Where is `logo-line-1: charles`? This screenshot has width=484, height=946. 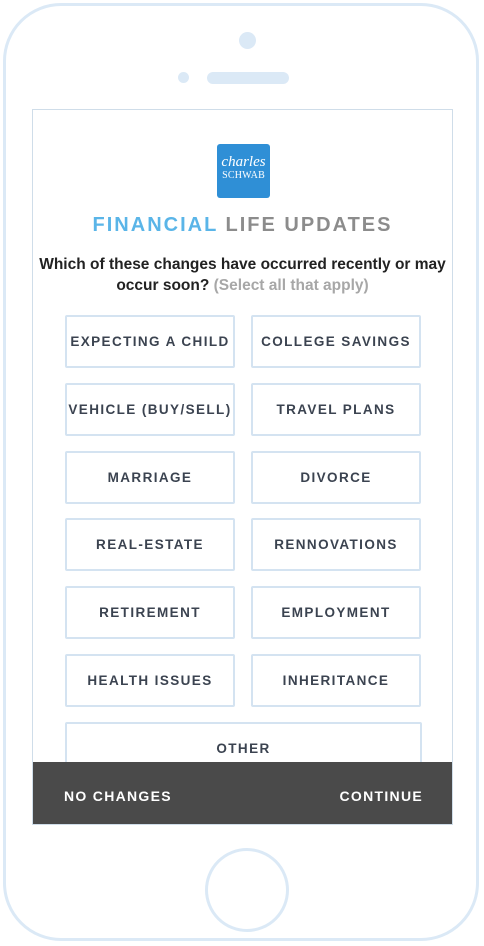
logo-line-1: charles is located at coordinates (243, 162).